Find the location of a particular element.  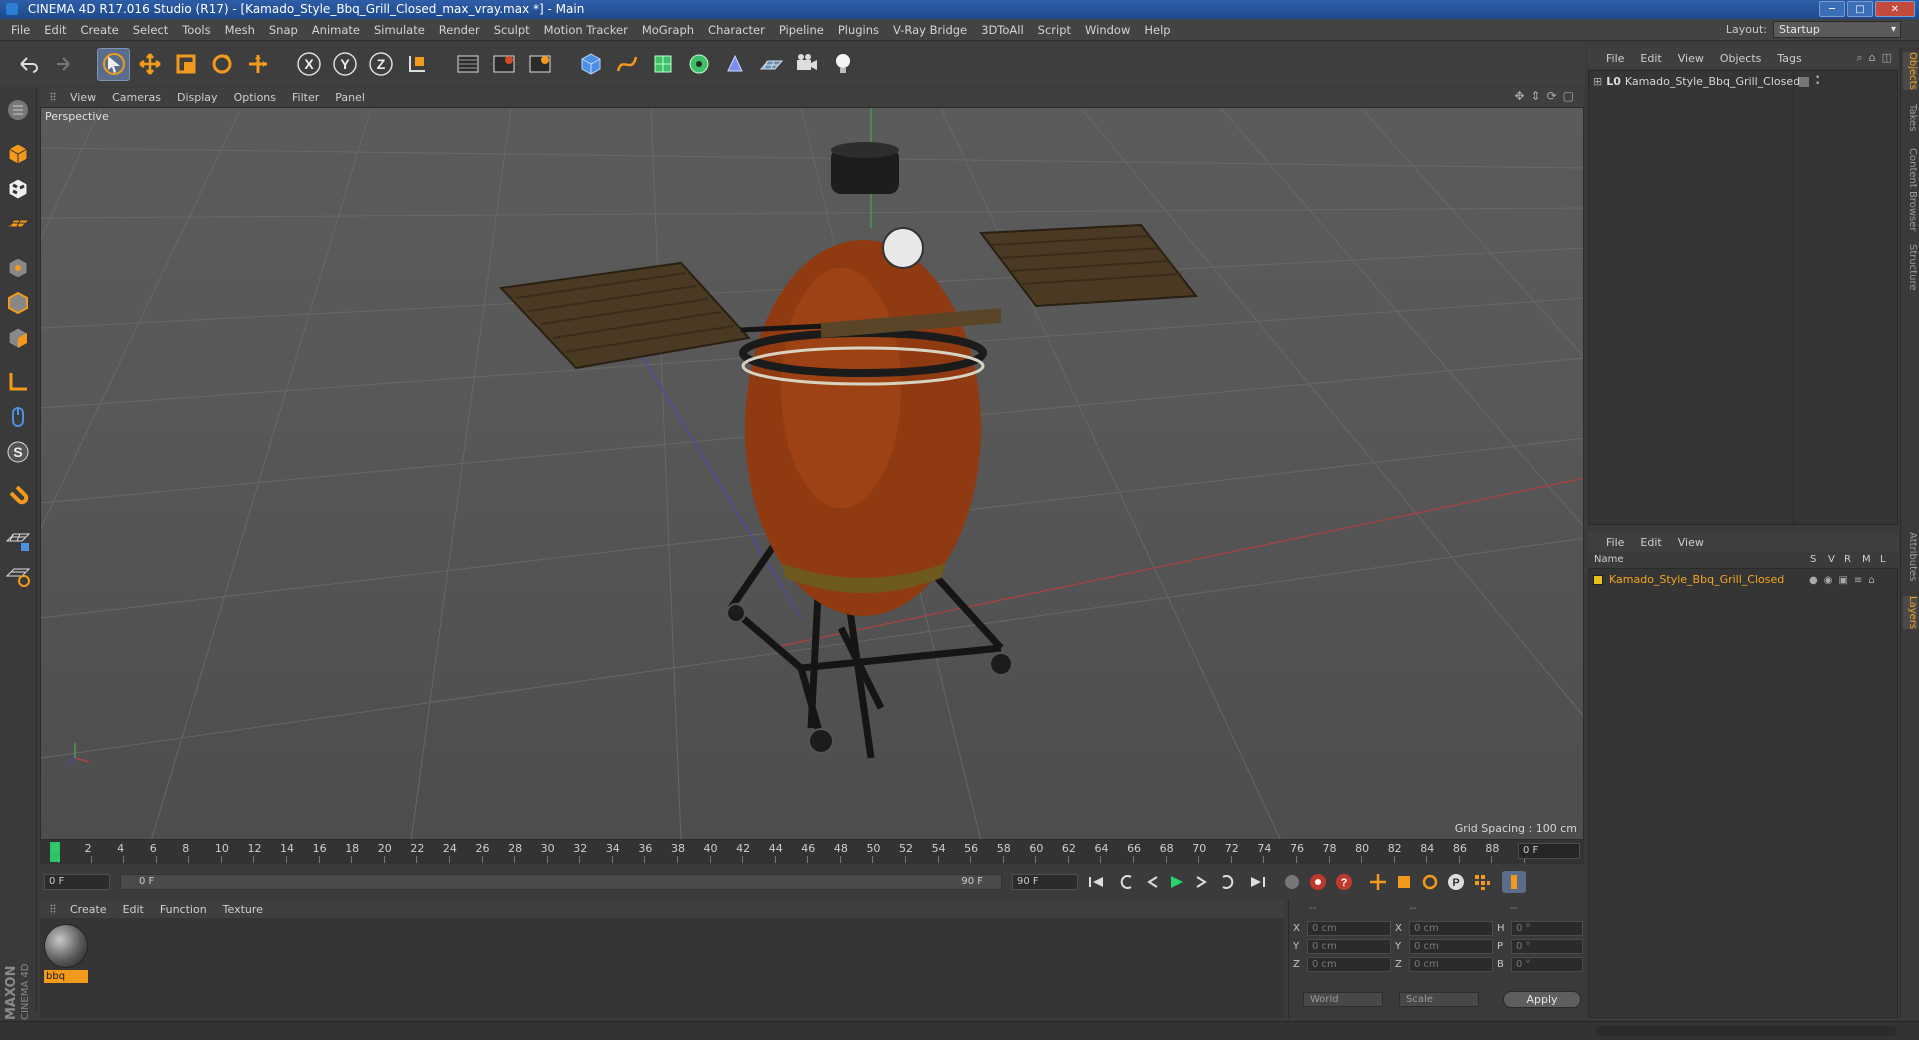

menu-simulate: Simulate is located at coordinates (399, 30).